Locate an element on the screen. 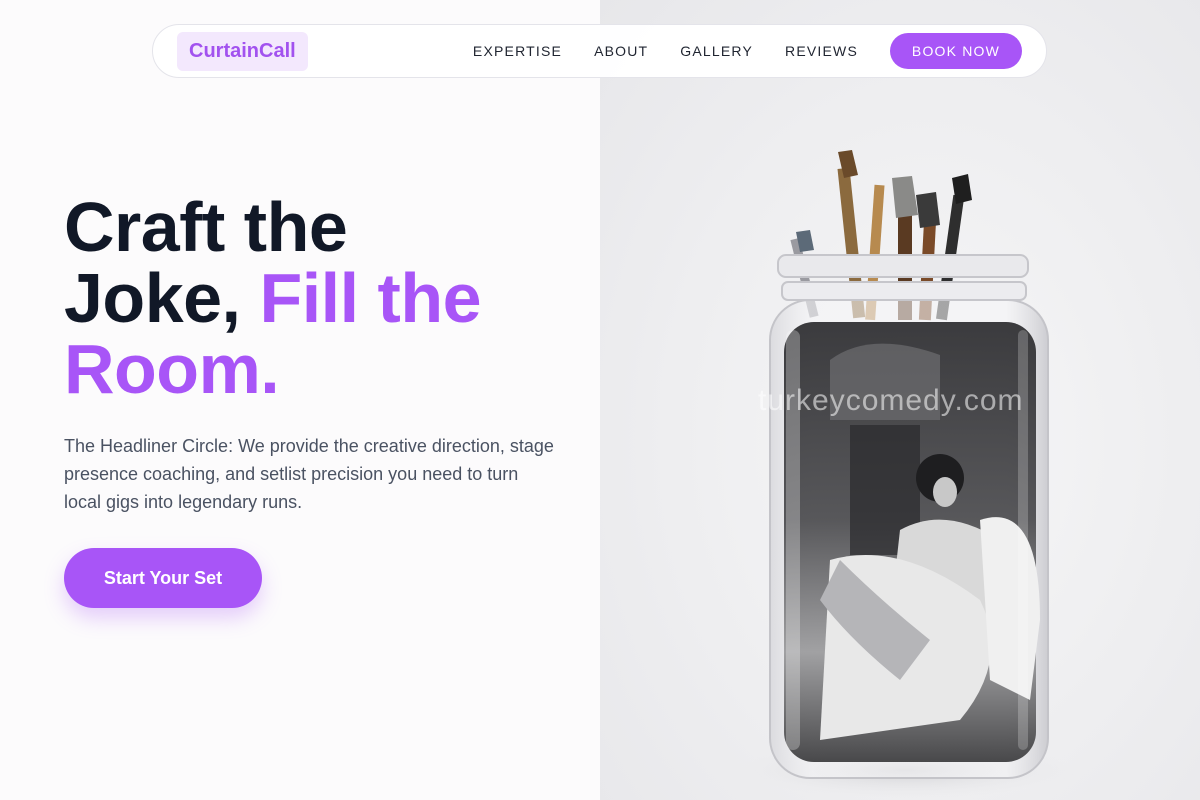 The width and height of the screenshot is (1200, 800). hero-title-accent-2: Room. is located at coordinates (172, 369).